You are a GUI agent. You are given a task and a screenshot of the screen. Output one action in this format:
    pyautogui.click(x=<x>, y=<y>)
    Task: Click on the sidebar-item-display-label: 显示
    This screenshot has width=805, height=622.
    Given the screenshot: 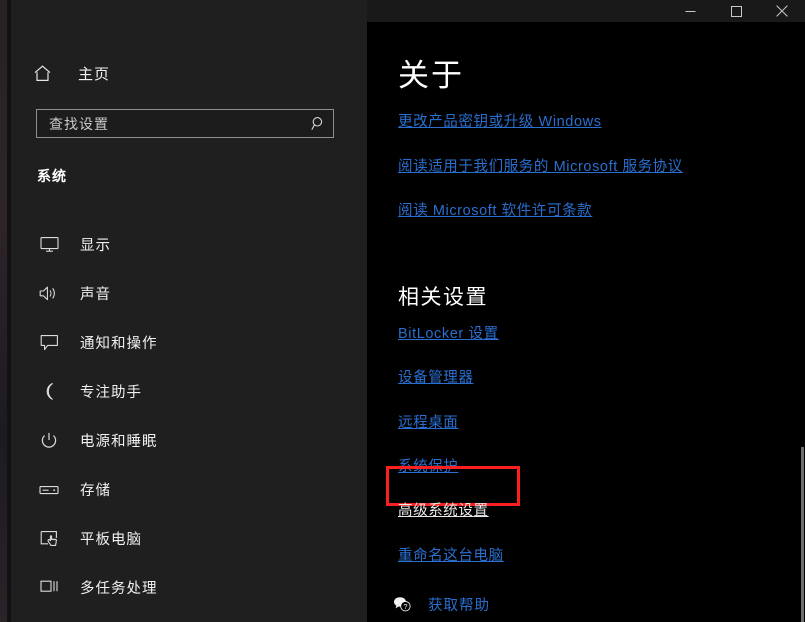 What is the action you would take?
    pyautogui.click(x=95, y=246)
    